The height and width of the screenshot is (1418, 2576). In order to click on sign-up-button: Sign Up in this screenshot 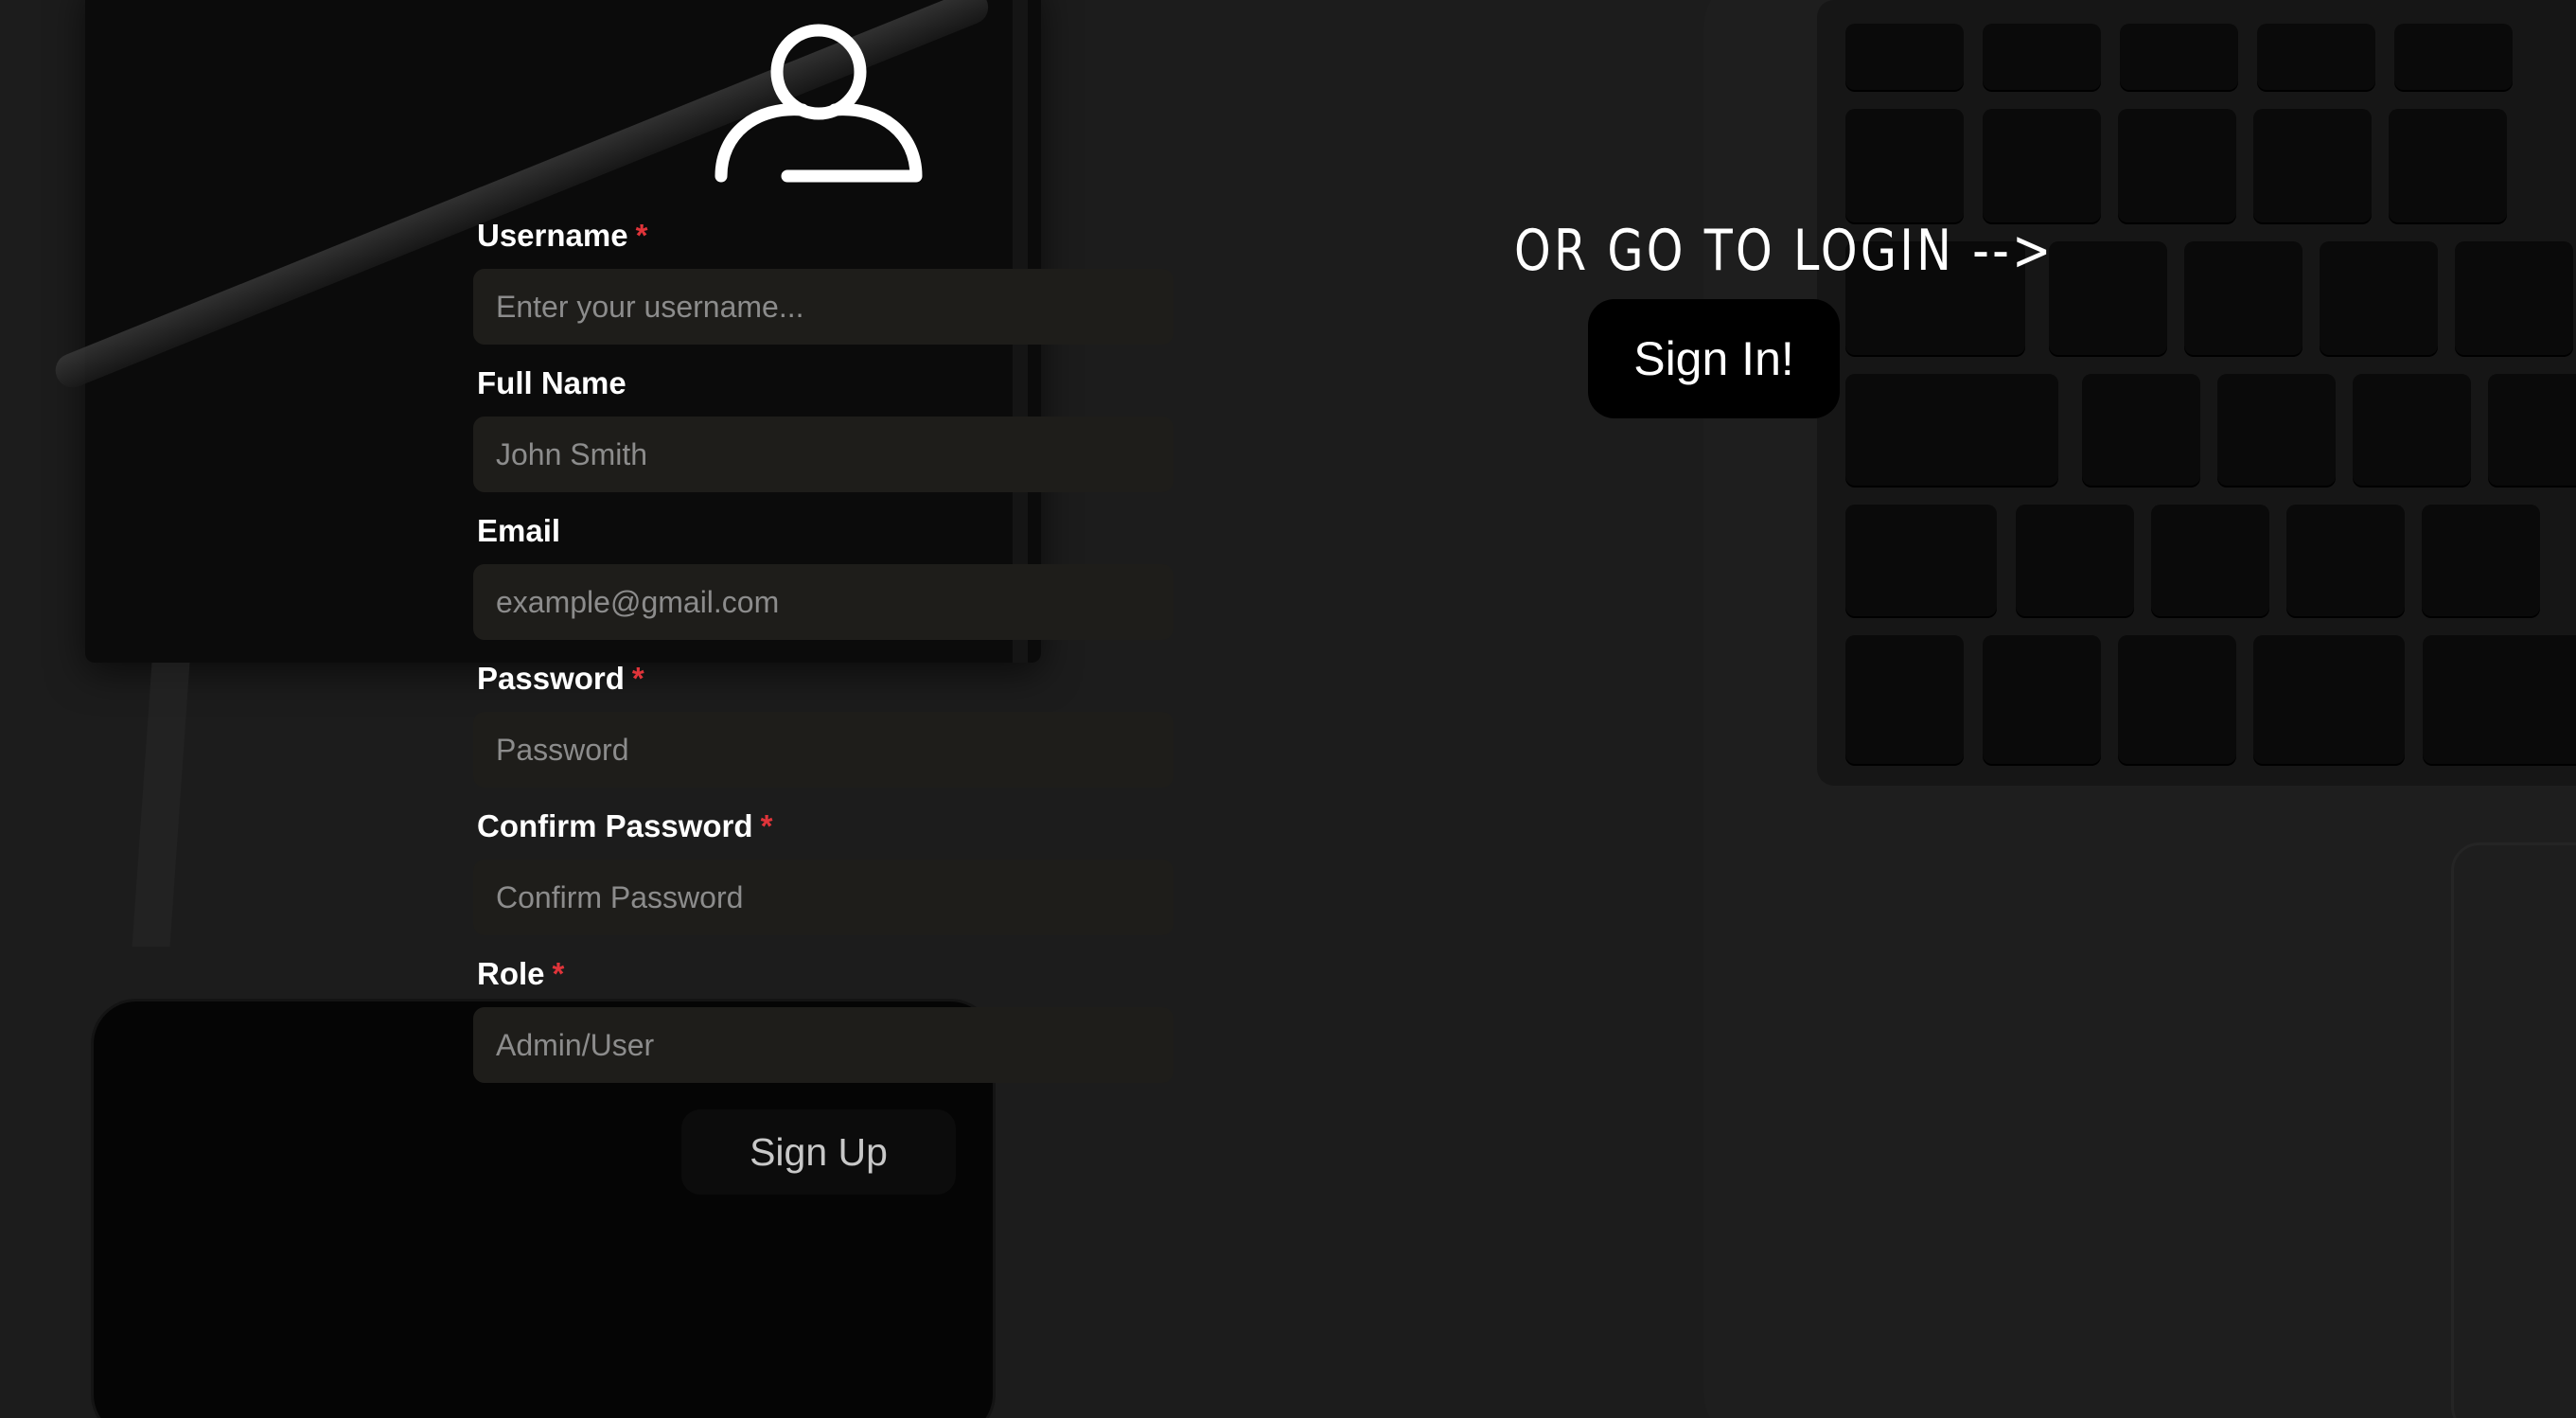, I will do `click(818, 1152)`.